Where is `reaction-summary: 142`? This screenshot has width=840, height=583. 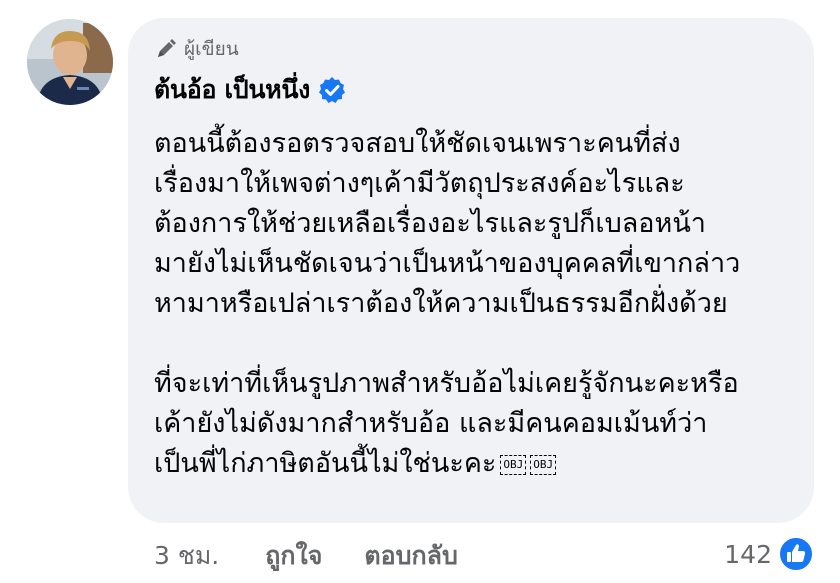
reaction-summary: 142 is located at coordinates (769, 554).